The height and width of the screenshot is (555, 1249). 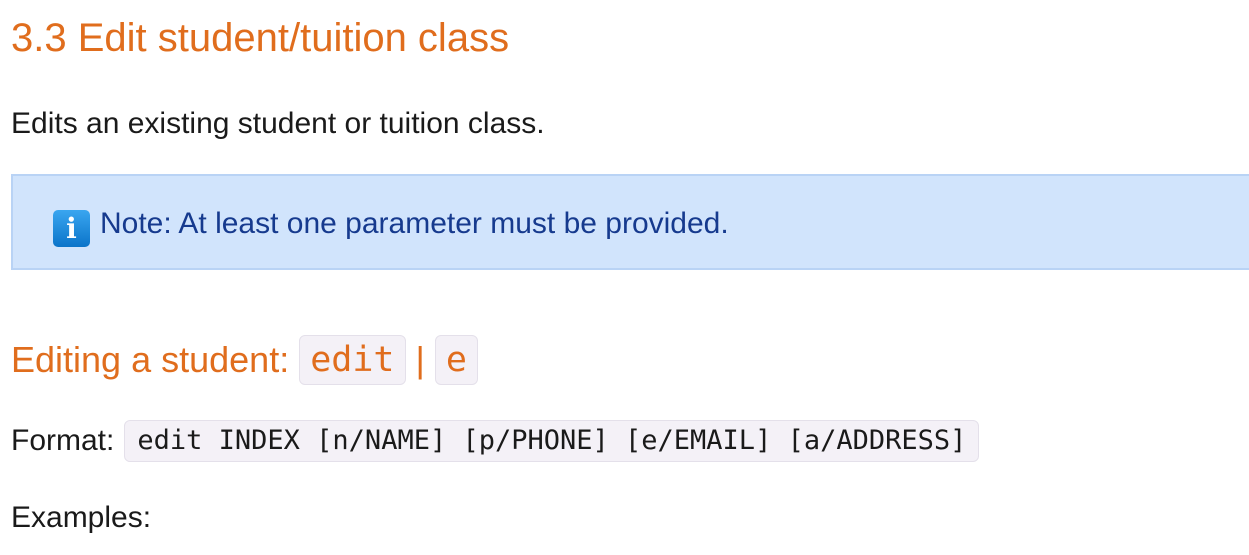 What do you see at coordinates (71, 228) in the screenshot?
I see `info-icon: i` at bounding box center [71, 228].